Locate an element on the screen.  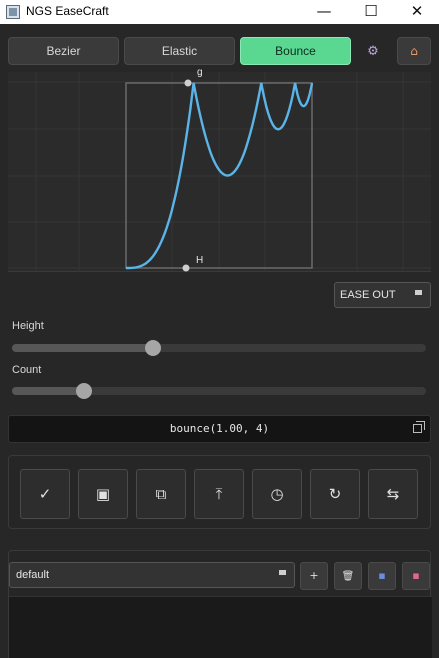
handle-bottom-label: H is located at coordinates (200, 260).